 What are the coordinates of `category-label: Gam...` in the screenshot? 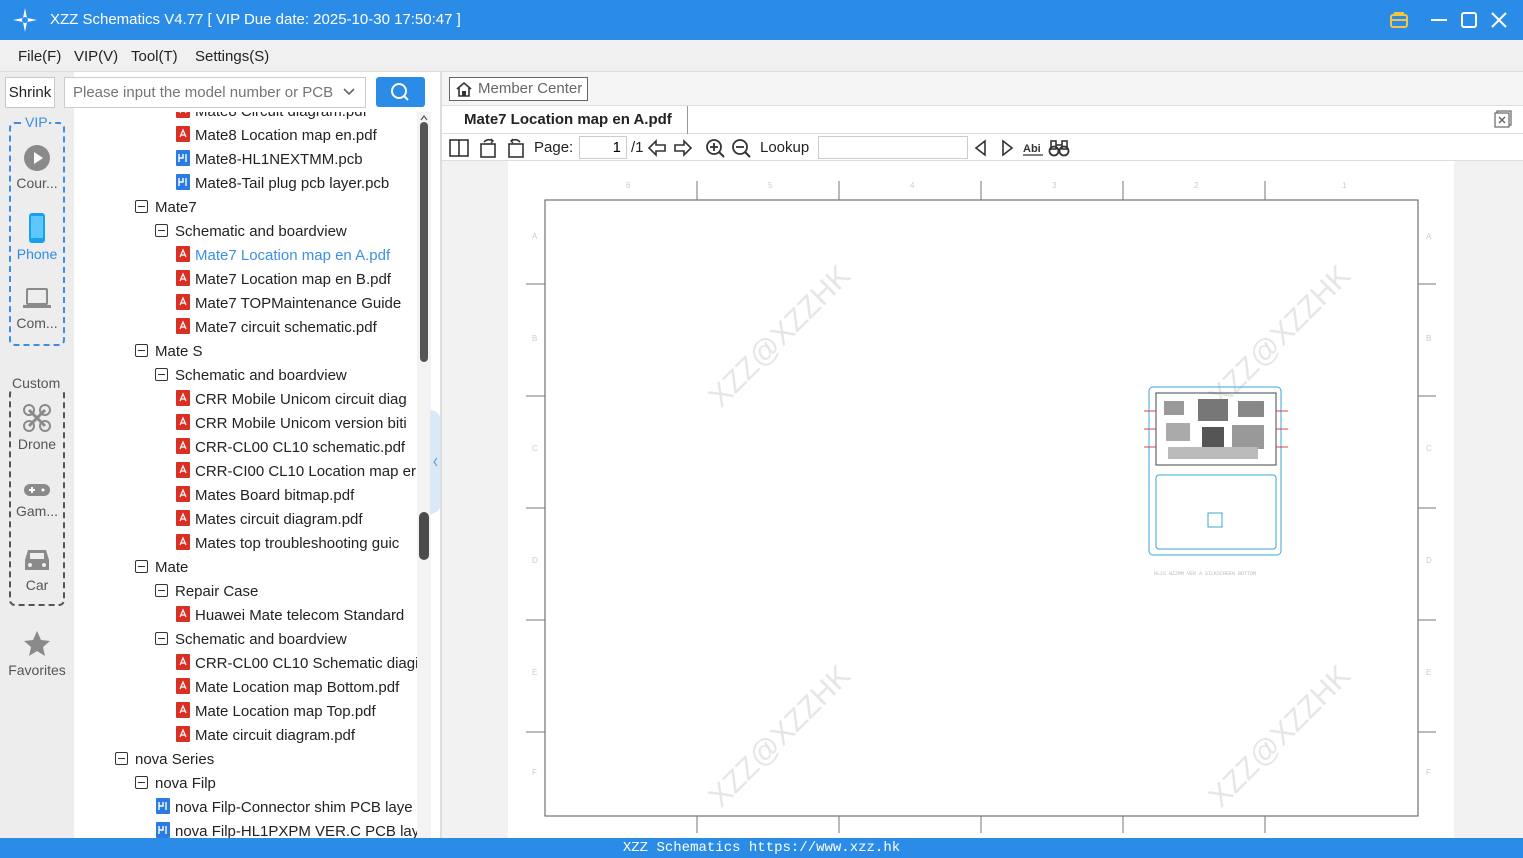 It's located at (36, 511).